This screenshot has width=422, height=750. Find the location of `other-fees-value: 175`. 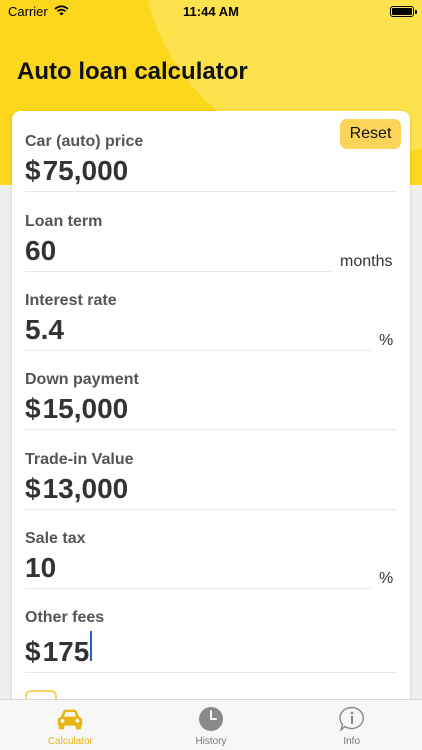

other-fees-value: 175 is located at coordinates (66, 651).